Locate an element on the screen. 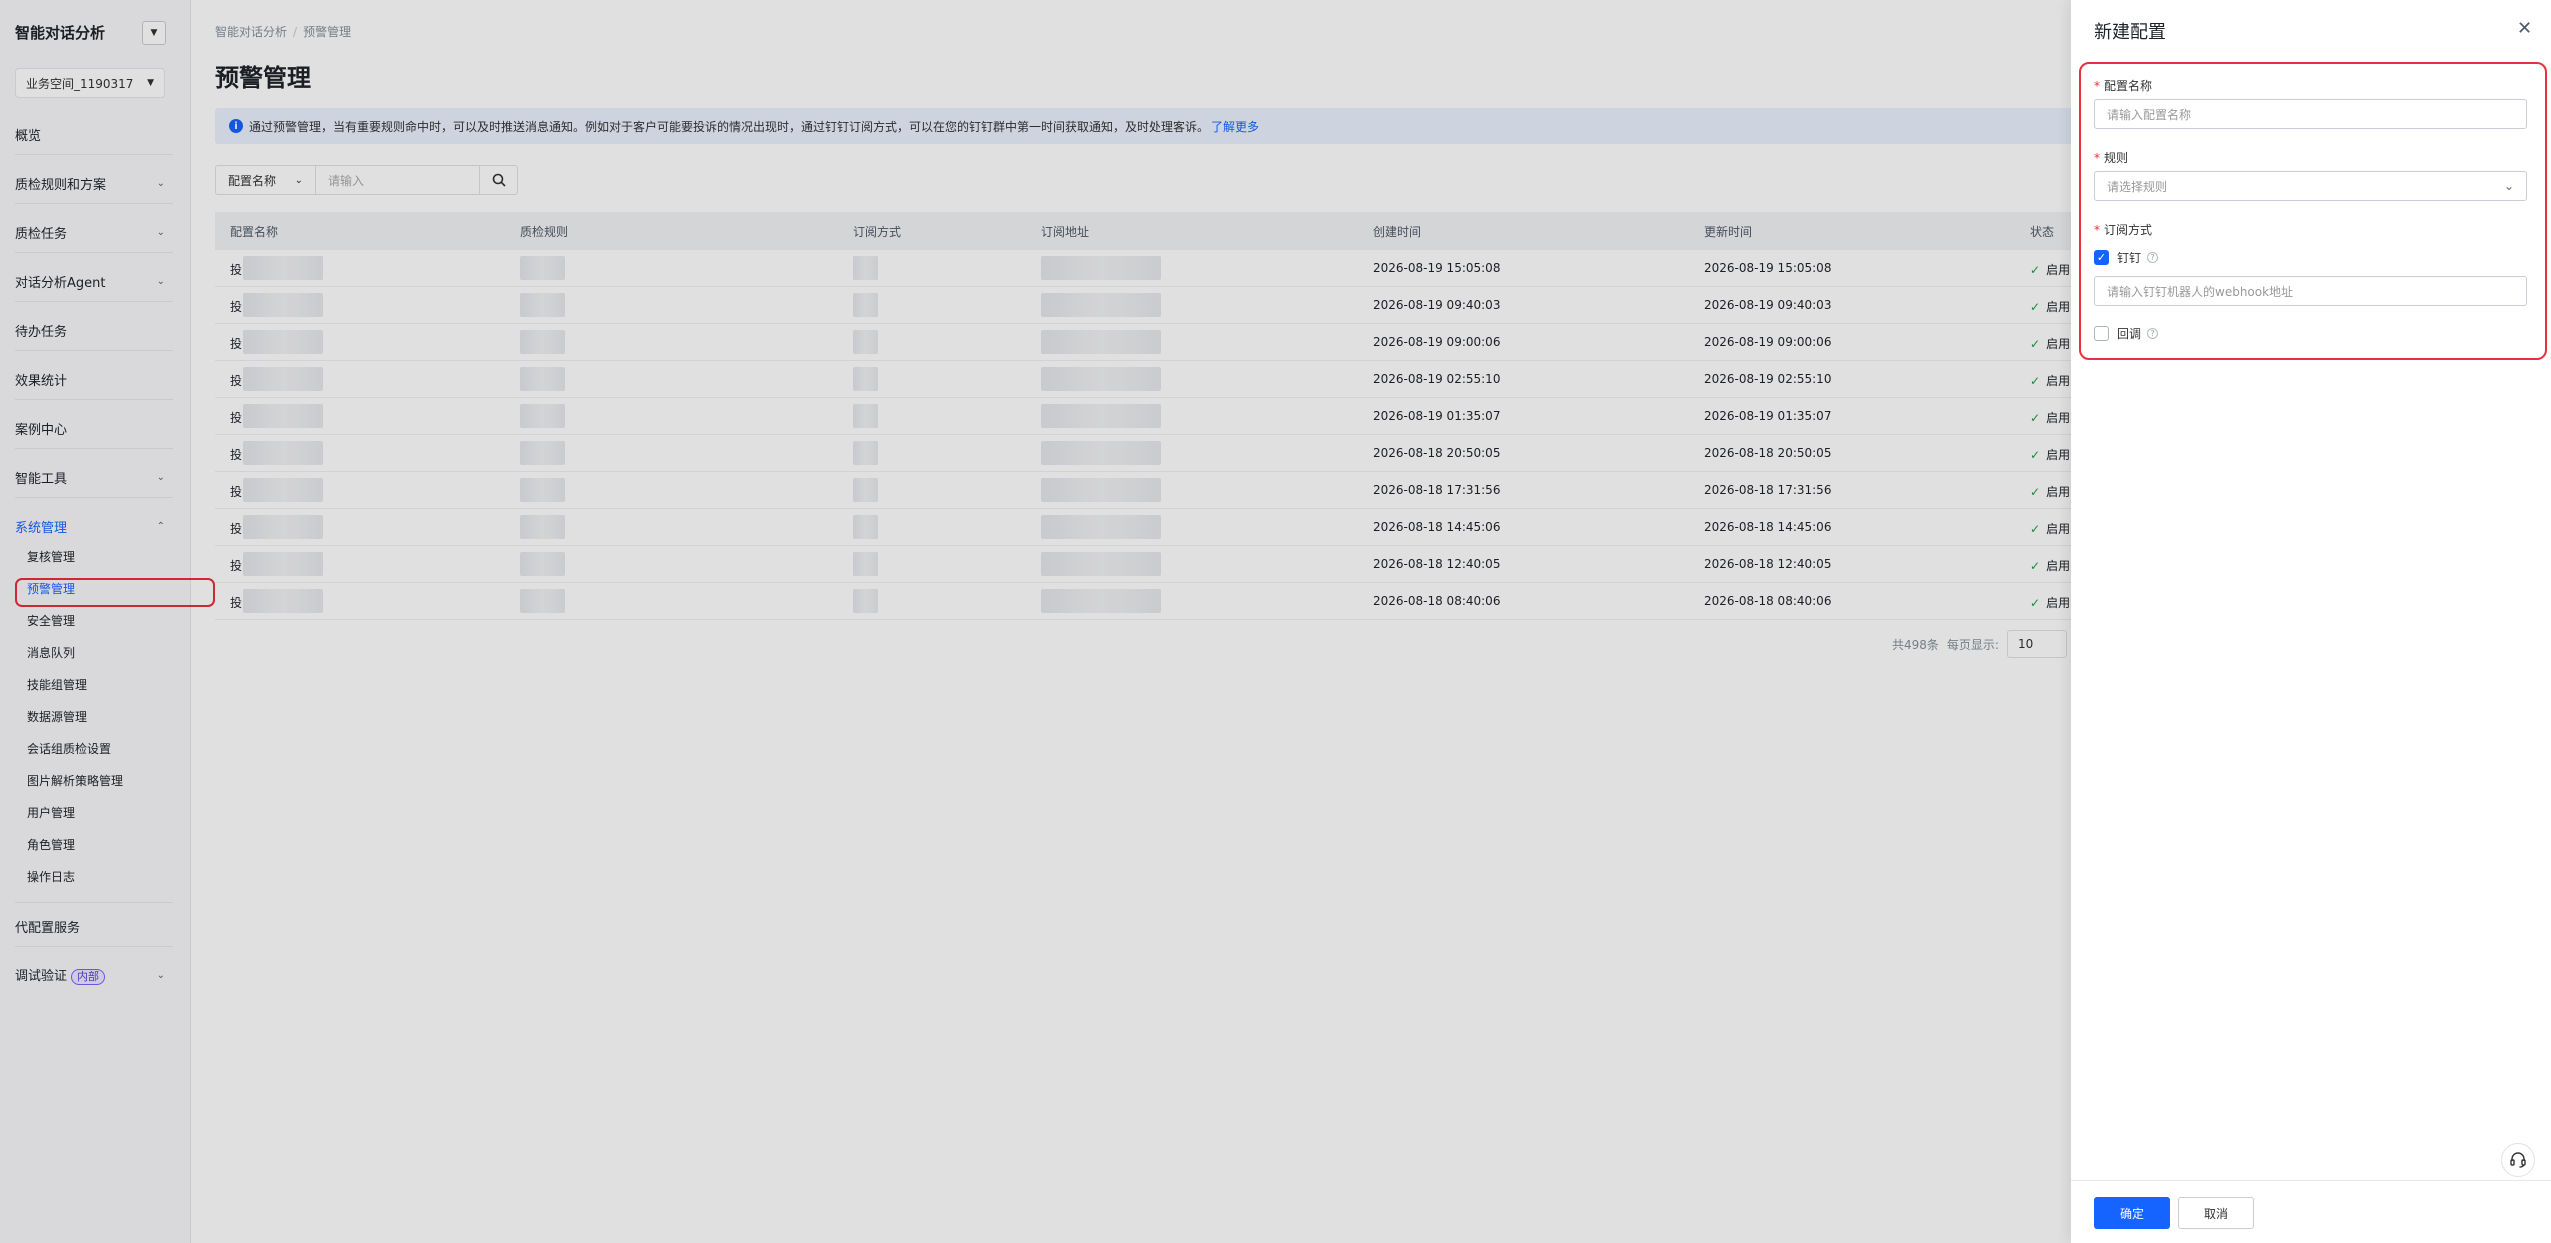 The width and height of the screenshot is (2551, 1243). callback-label: 回调 is located at coordinates (2129, 334).